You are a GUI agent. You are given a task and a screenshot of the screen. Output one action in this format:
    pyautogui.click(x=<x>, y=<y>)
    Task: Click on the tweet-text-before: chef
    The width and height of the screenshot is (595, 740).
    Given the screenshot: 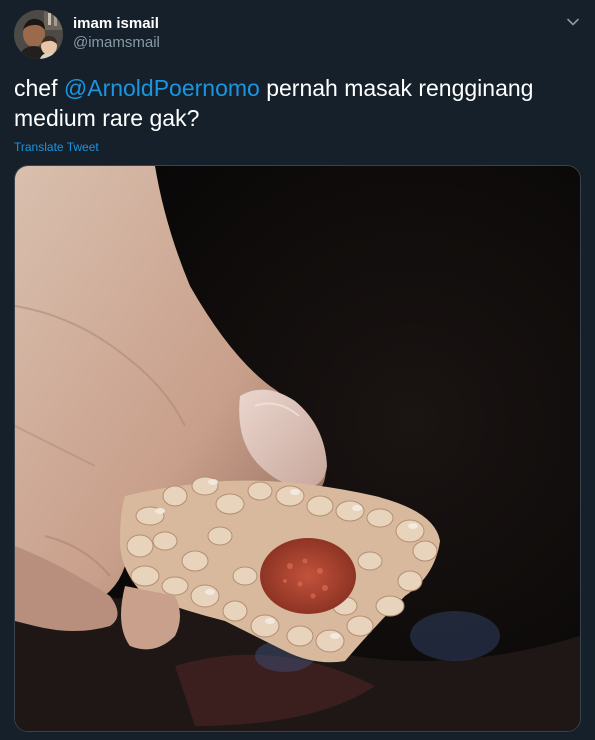 What is the action you would take?
    pyautogui.click(x=39, y=88)
    